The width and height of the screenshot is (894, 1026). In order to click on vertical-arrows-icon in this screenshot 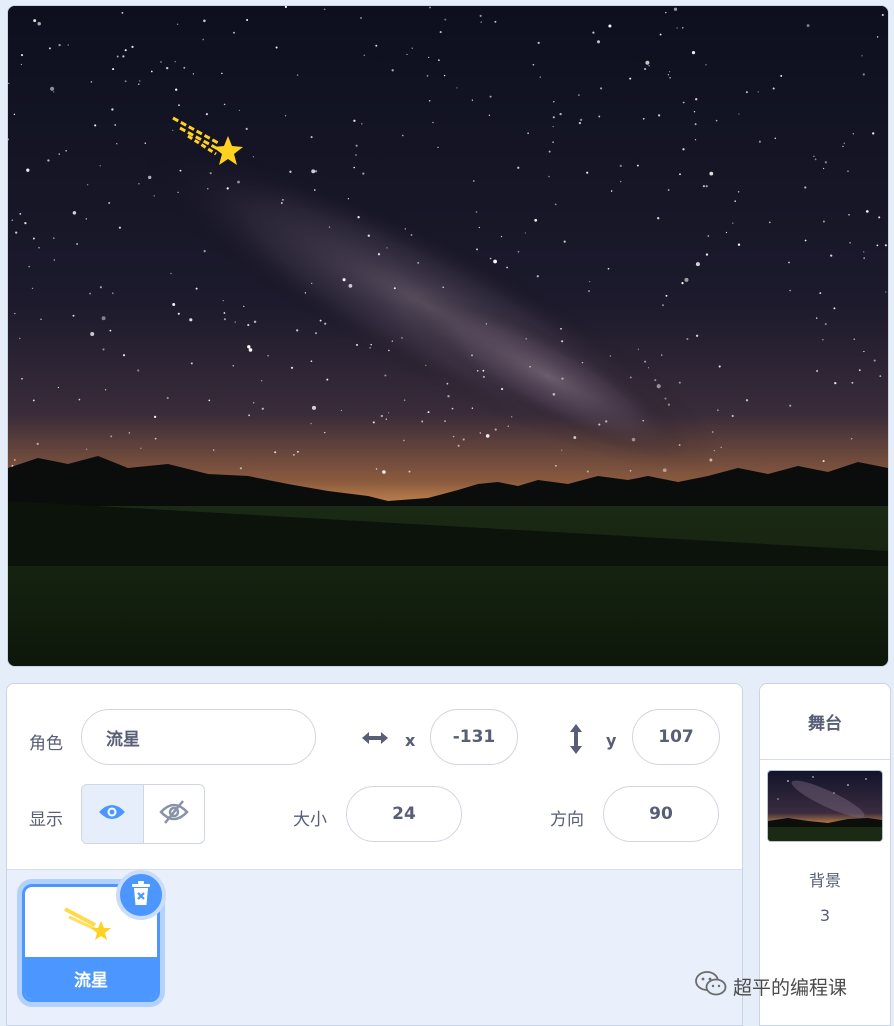, I will do `click(576, 739)`.